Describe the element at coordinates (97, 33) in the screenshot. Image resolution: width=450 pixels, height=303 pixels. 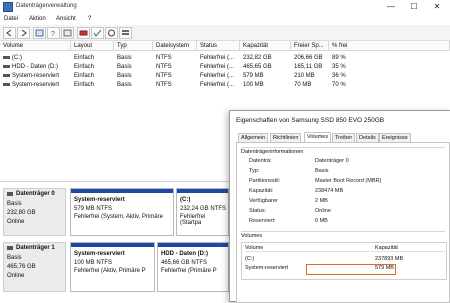
I see `check-icon` at that location.